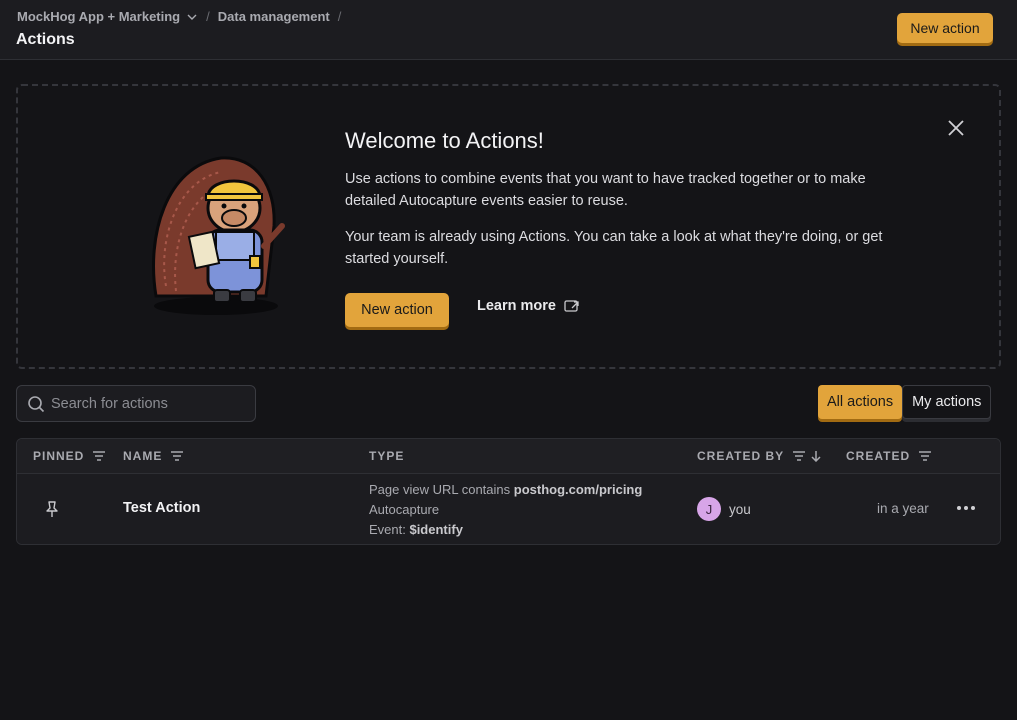 The width and height of the screenshot is (1017, 720). What do you see at coordinates (59, 456) in the screenshot?
I see `column-pinned-label: PINNED` at bounding box center [59, 456].